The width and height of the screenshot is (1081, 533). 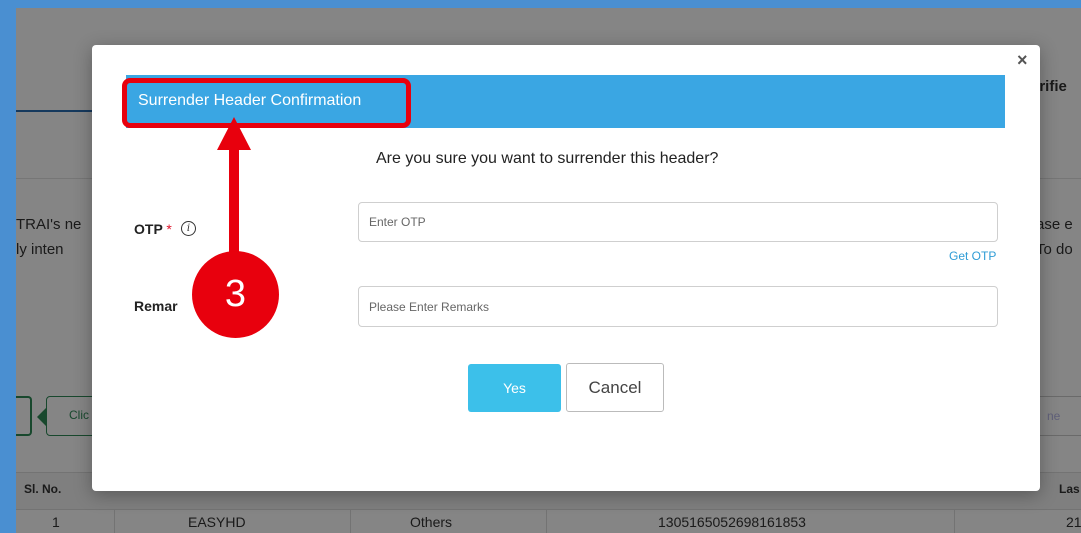 I want to click on remarks-label: Remar, so click(x=156, y=306).